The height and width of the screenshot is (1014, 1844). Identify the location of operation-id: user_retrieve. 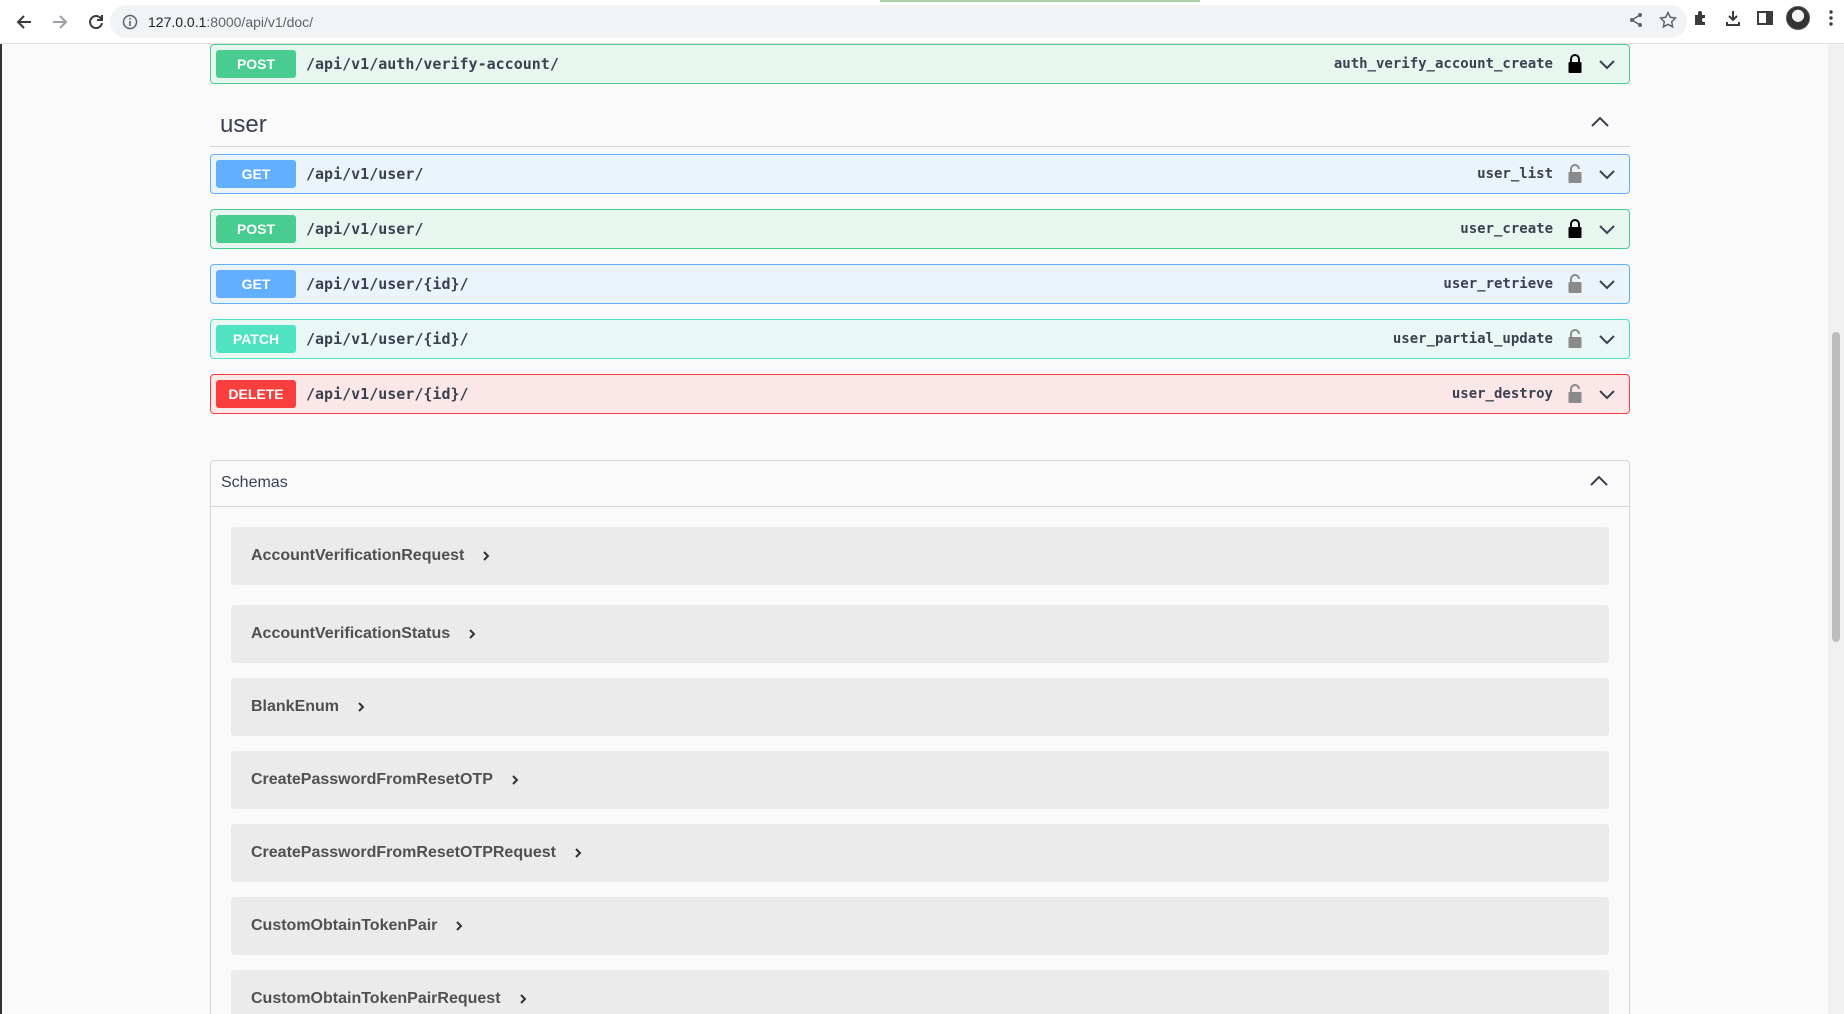
(1498, 284).